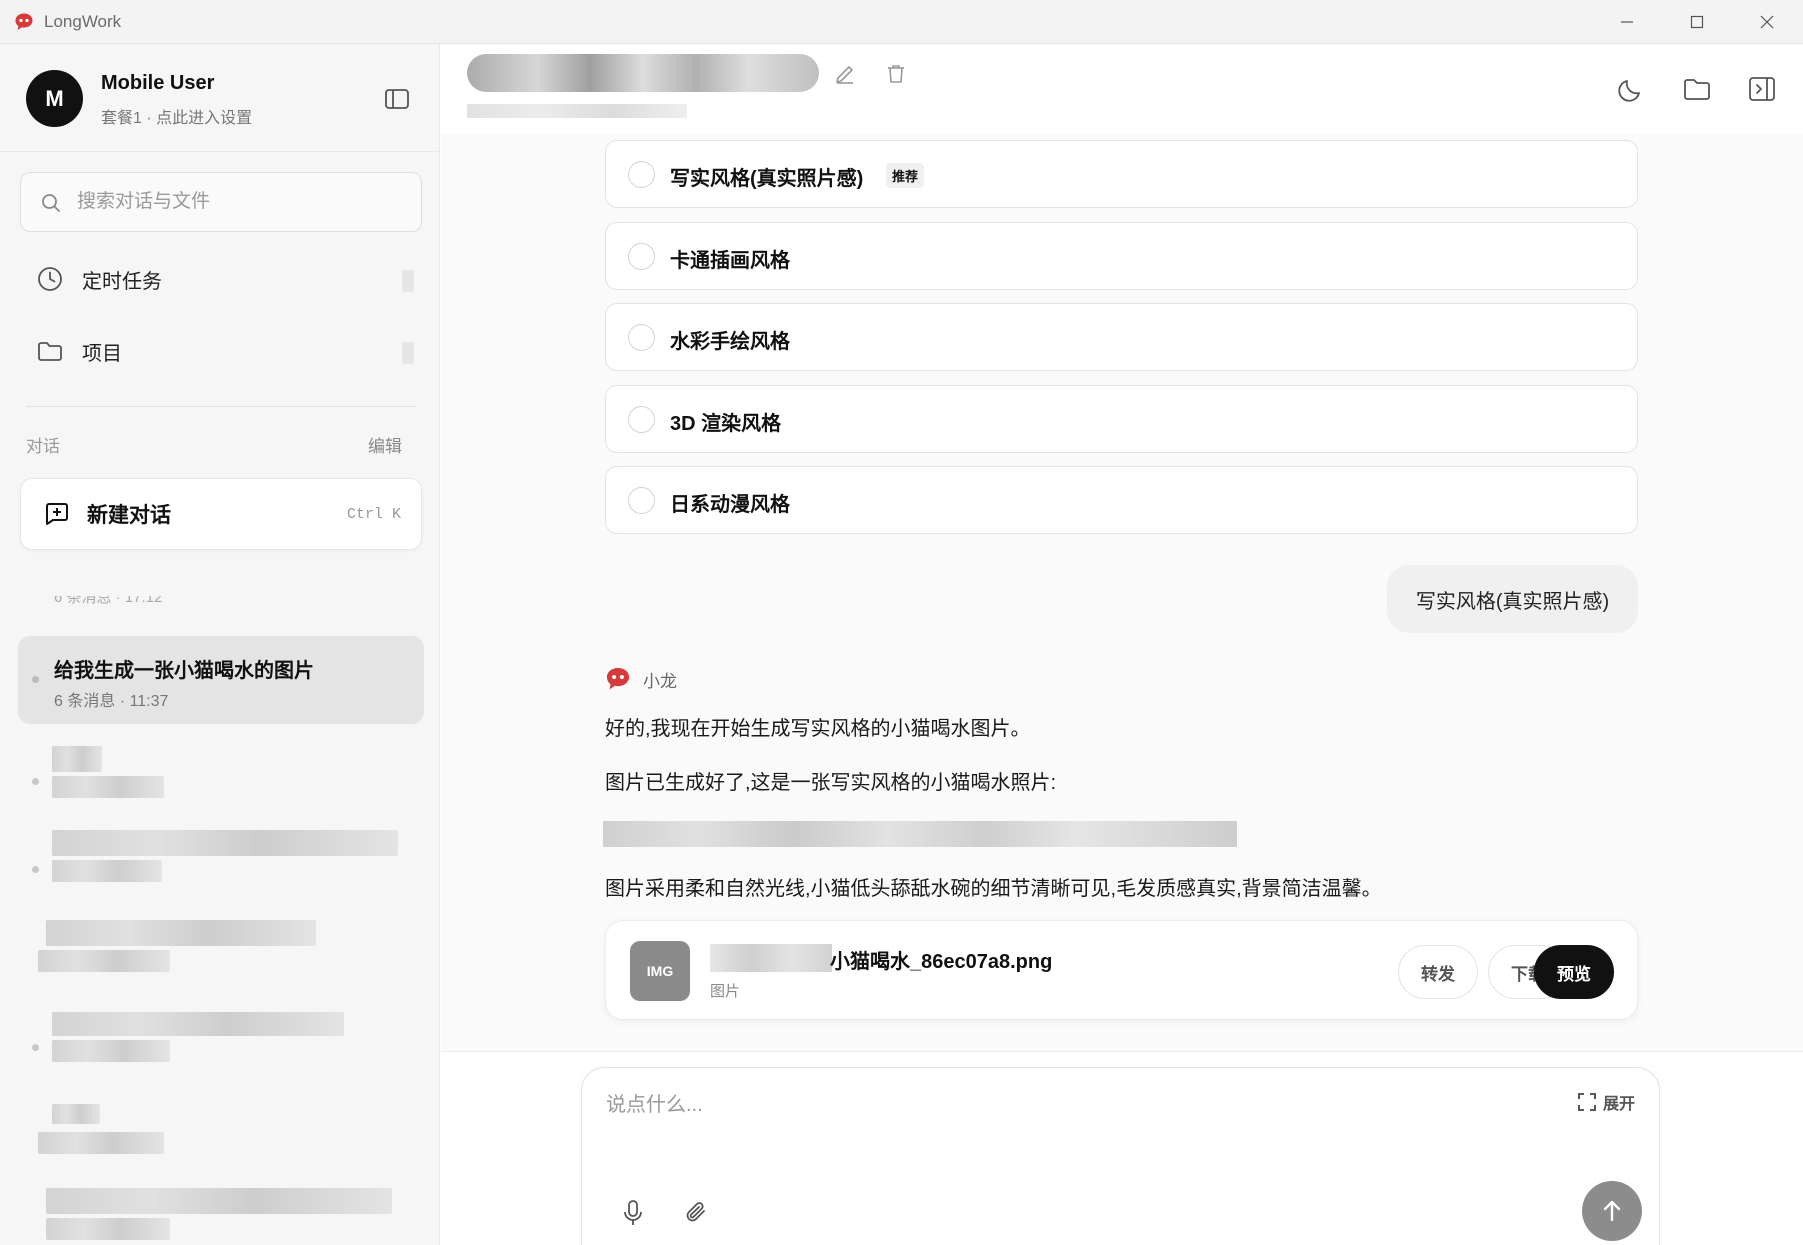  Describe the element at coordinates (385, 444) in the screenshot. I see `edit-conversations-link: 编辑` at that location.